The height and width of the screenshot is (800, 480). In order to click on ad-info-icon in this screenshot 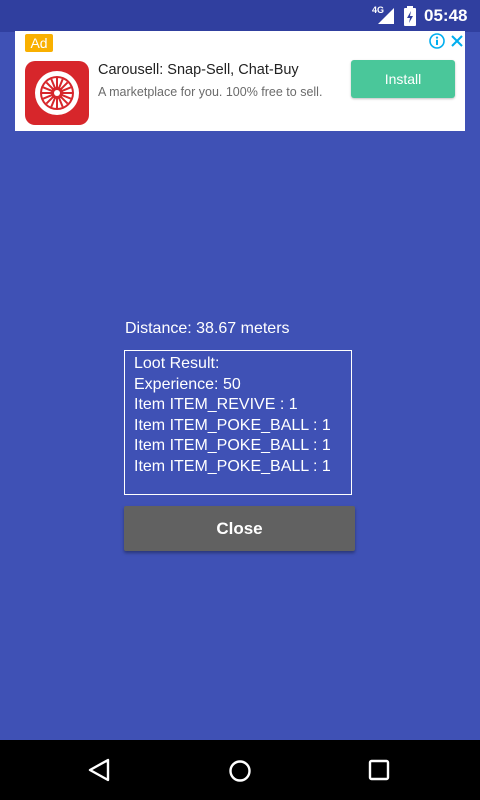, I will do `click(437, 43)`.